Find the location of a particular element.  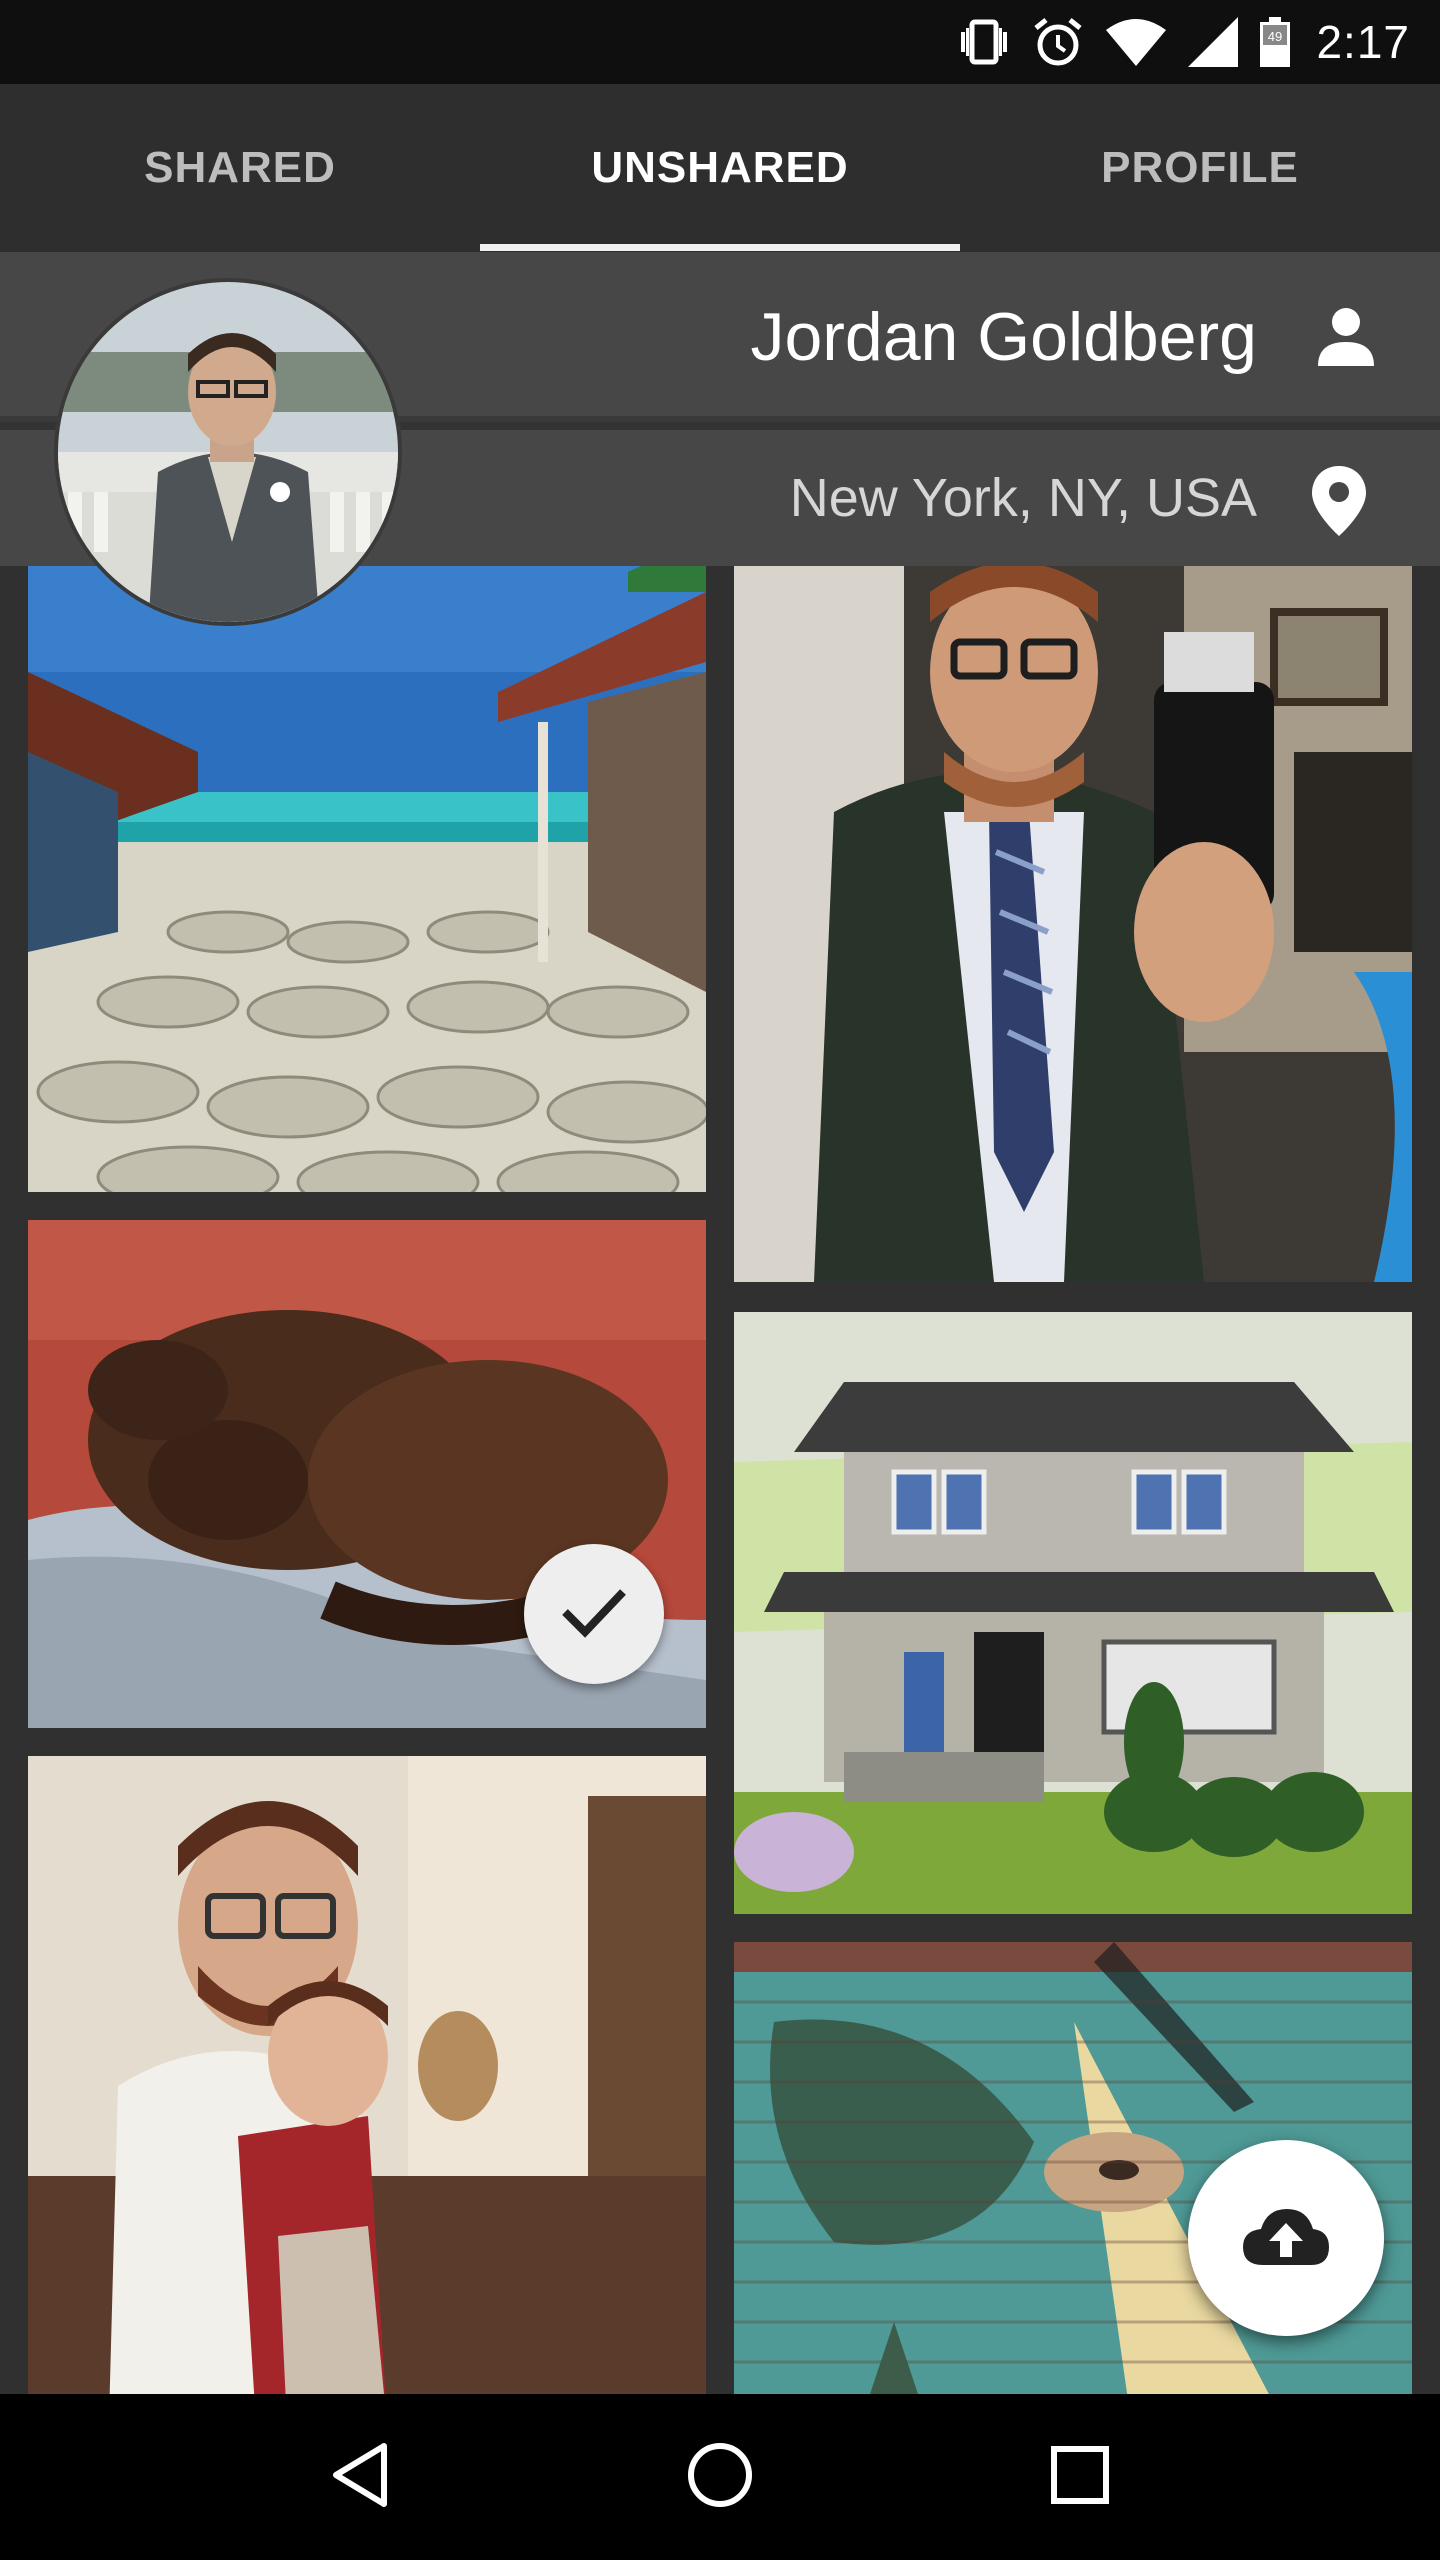

selected-check-badge is located at coordinates (594, 1614).